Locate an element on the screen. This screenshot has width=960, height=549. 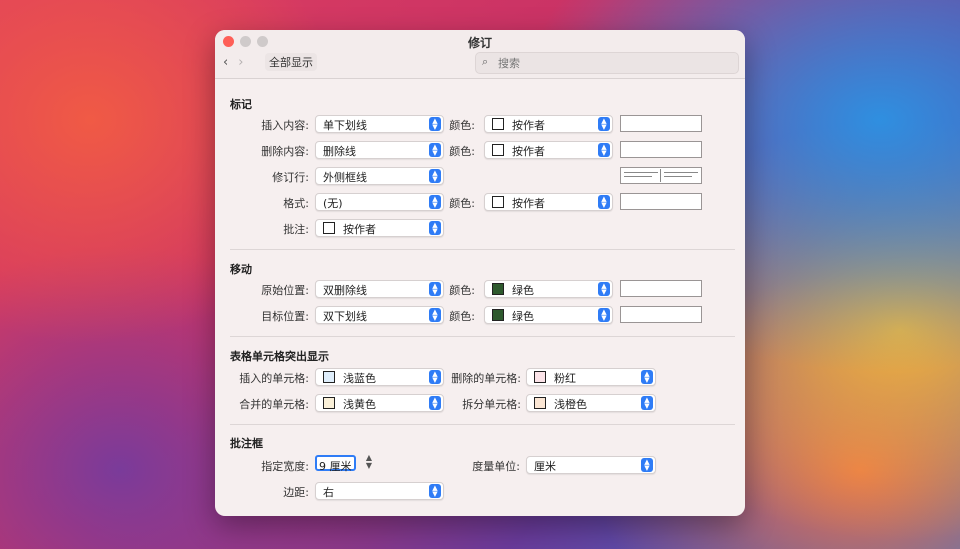
revision-line-value: 外侧框线 is located at coordinates (345, 177).